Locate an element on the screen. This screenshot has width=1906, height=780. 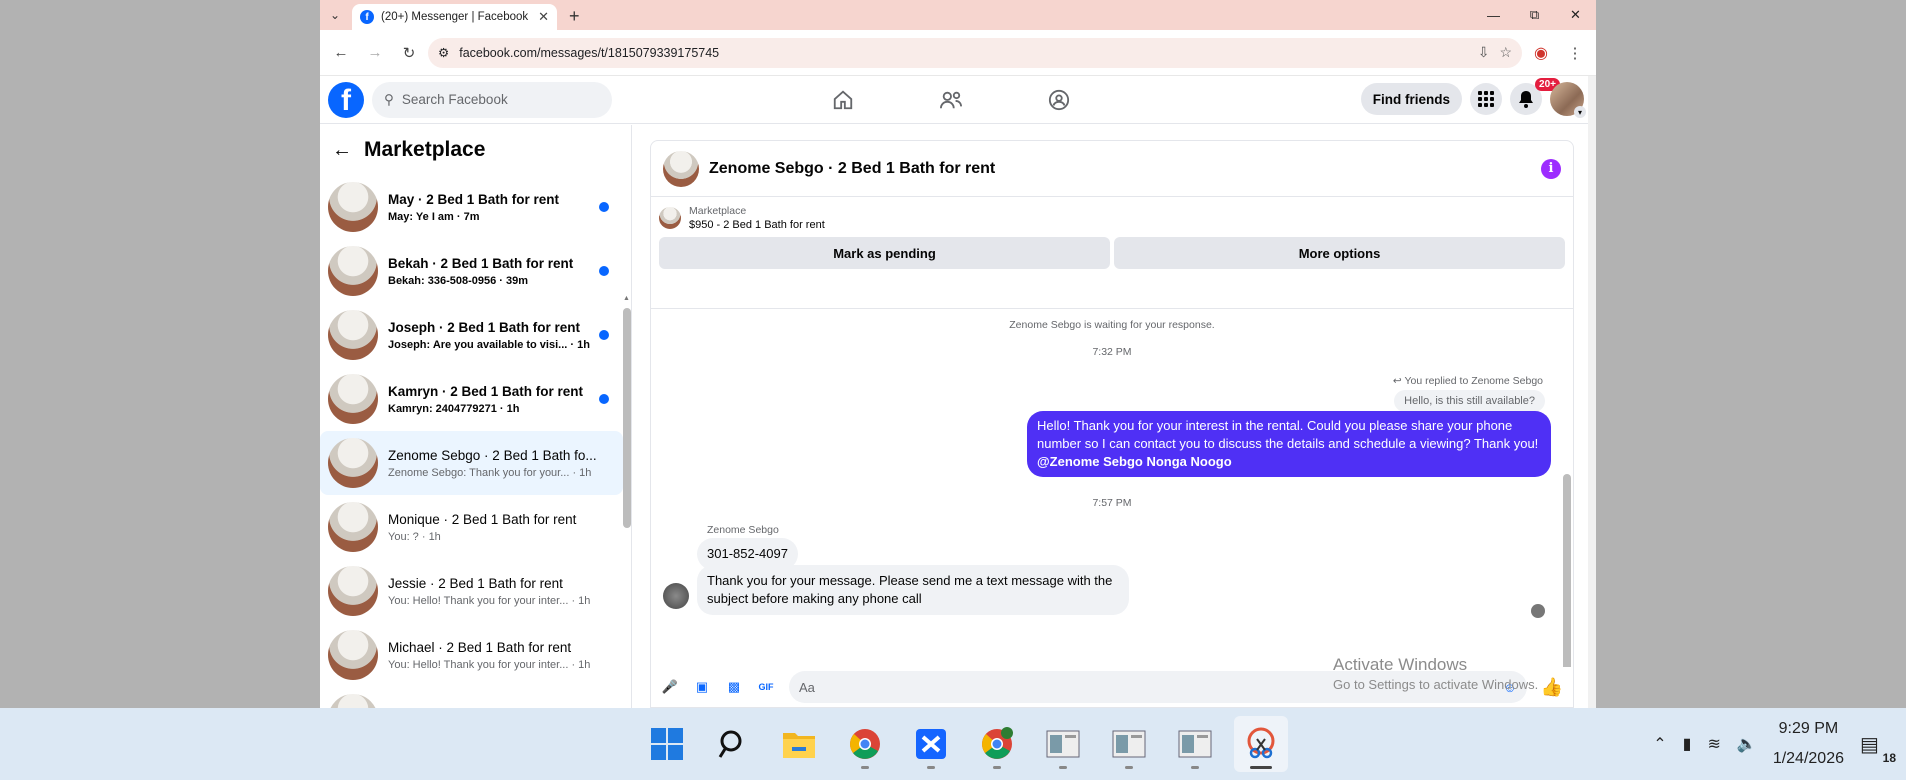
notification-center-icon: ▤ 18 is located at coordinates (1878, 748).